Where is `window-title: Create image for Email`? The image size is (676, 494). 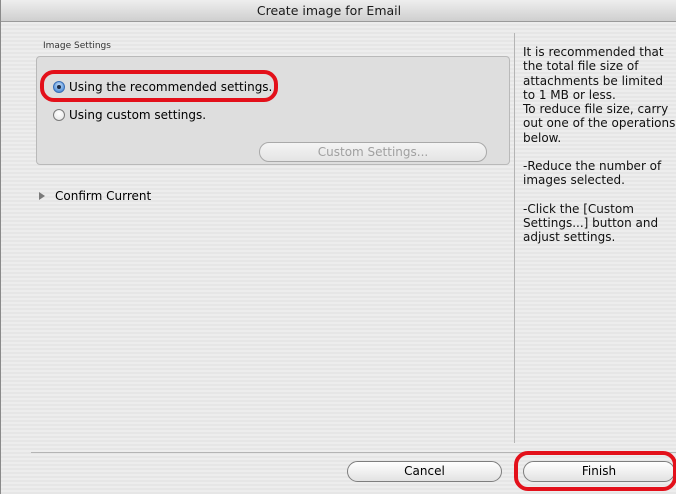
window-title: Create image for Email is located at coordinates (329, 10).